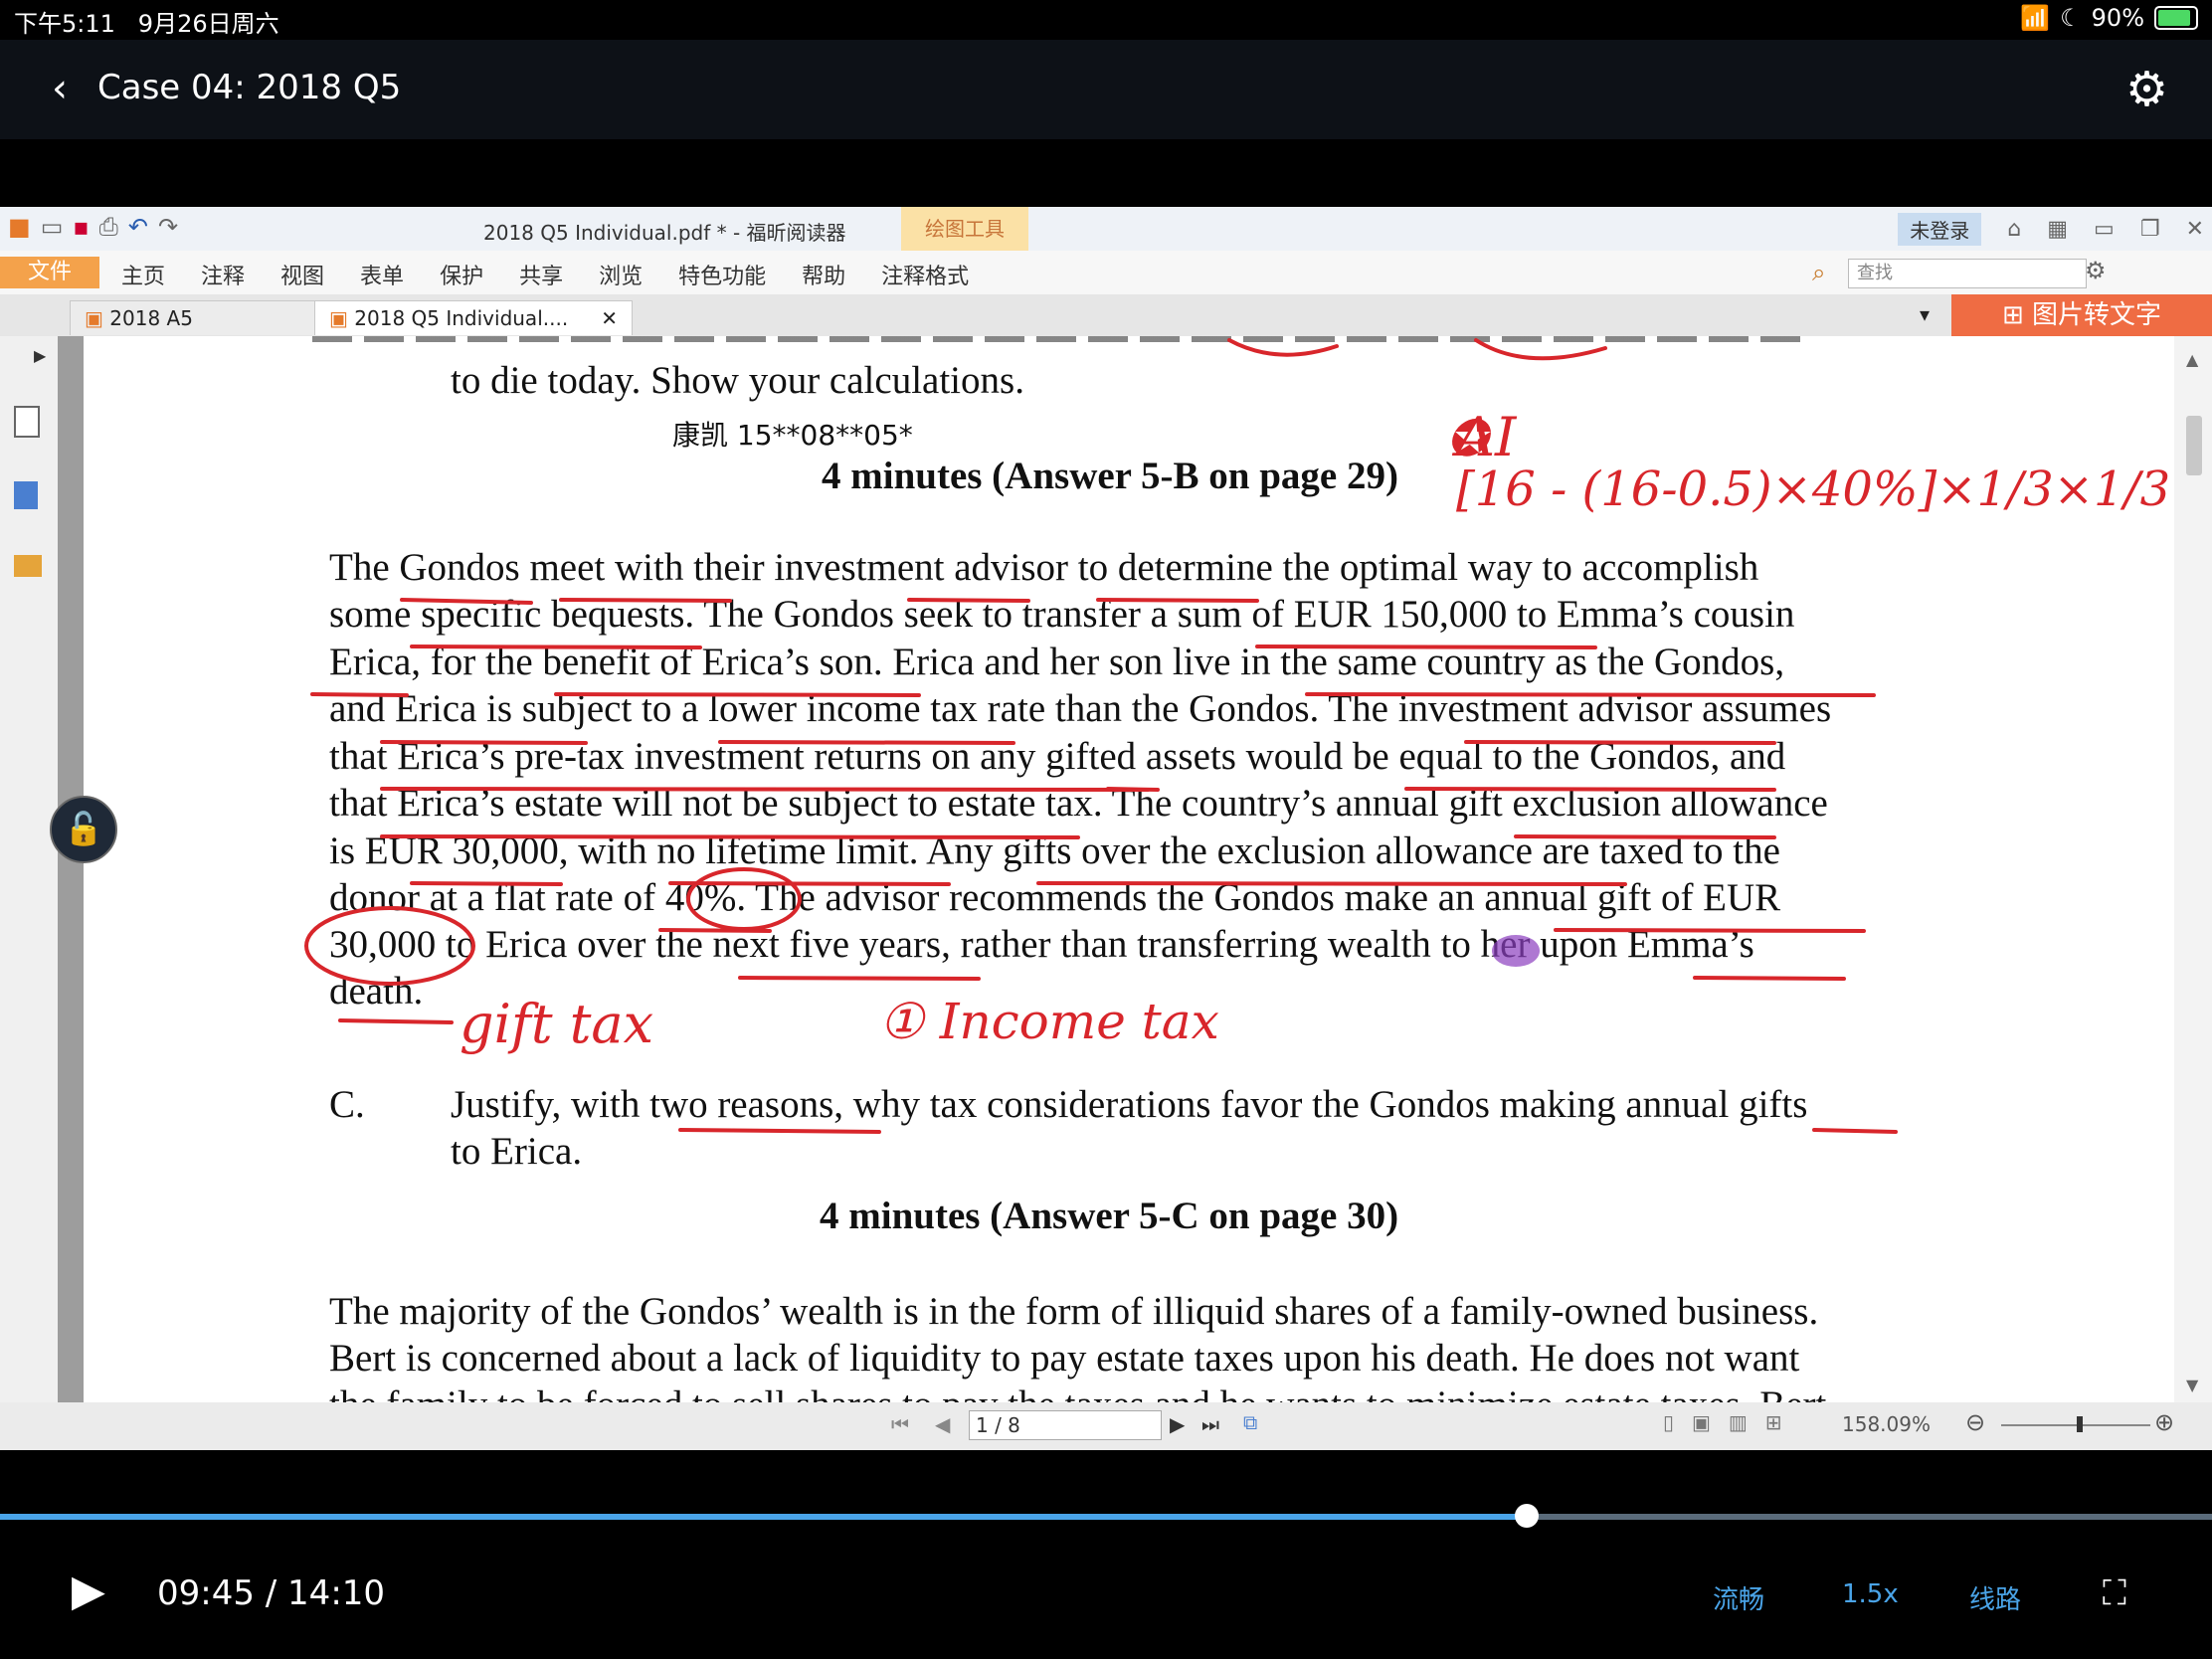 This screenshot has height=1659, width=2212. I want to click on battery-percent: 90%, so click(2117, 18).